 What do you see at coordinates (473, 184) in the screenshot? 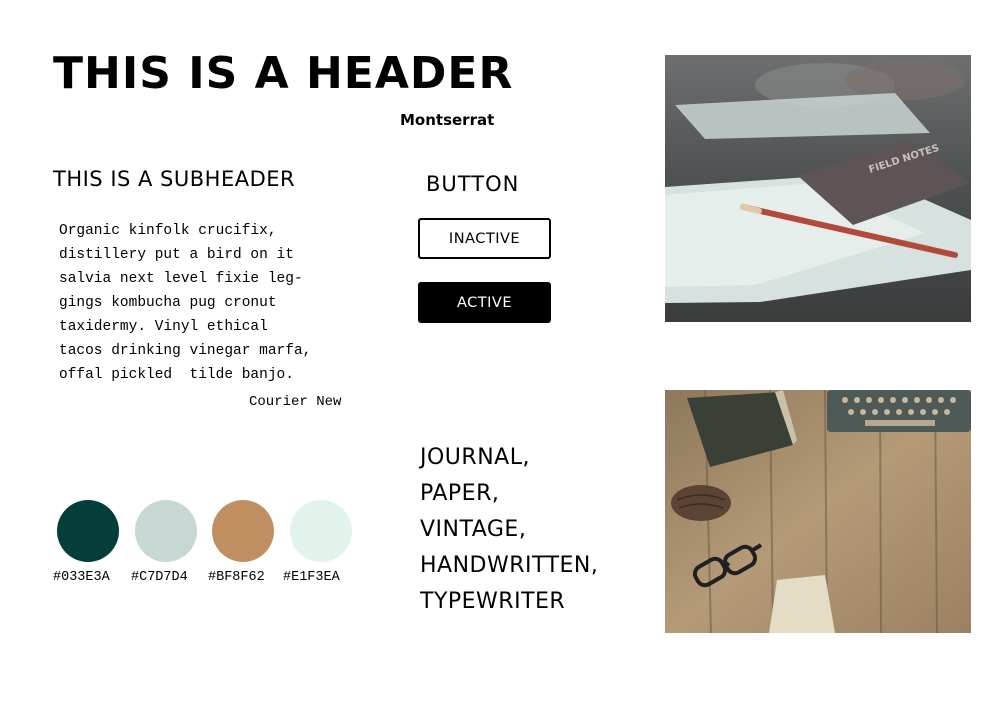
I see `button-section-title: BUTTON` at bounding box center [473, 184].